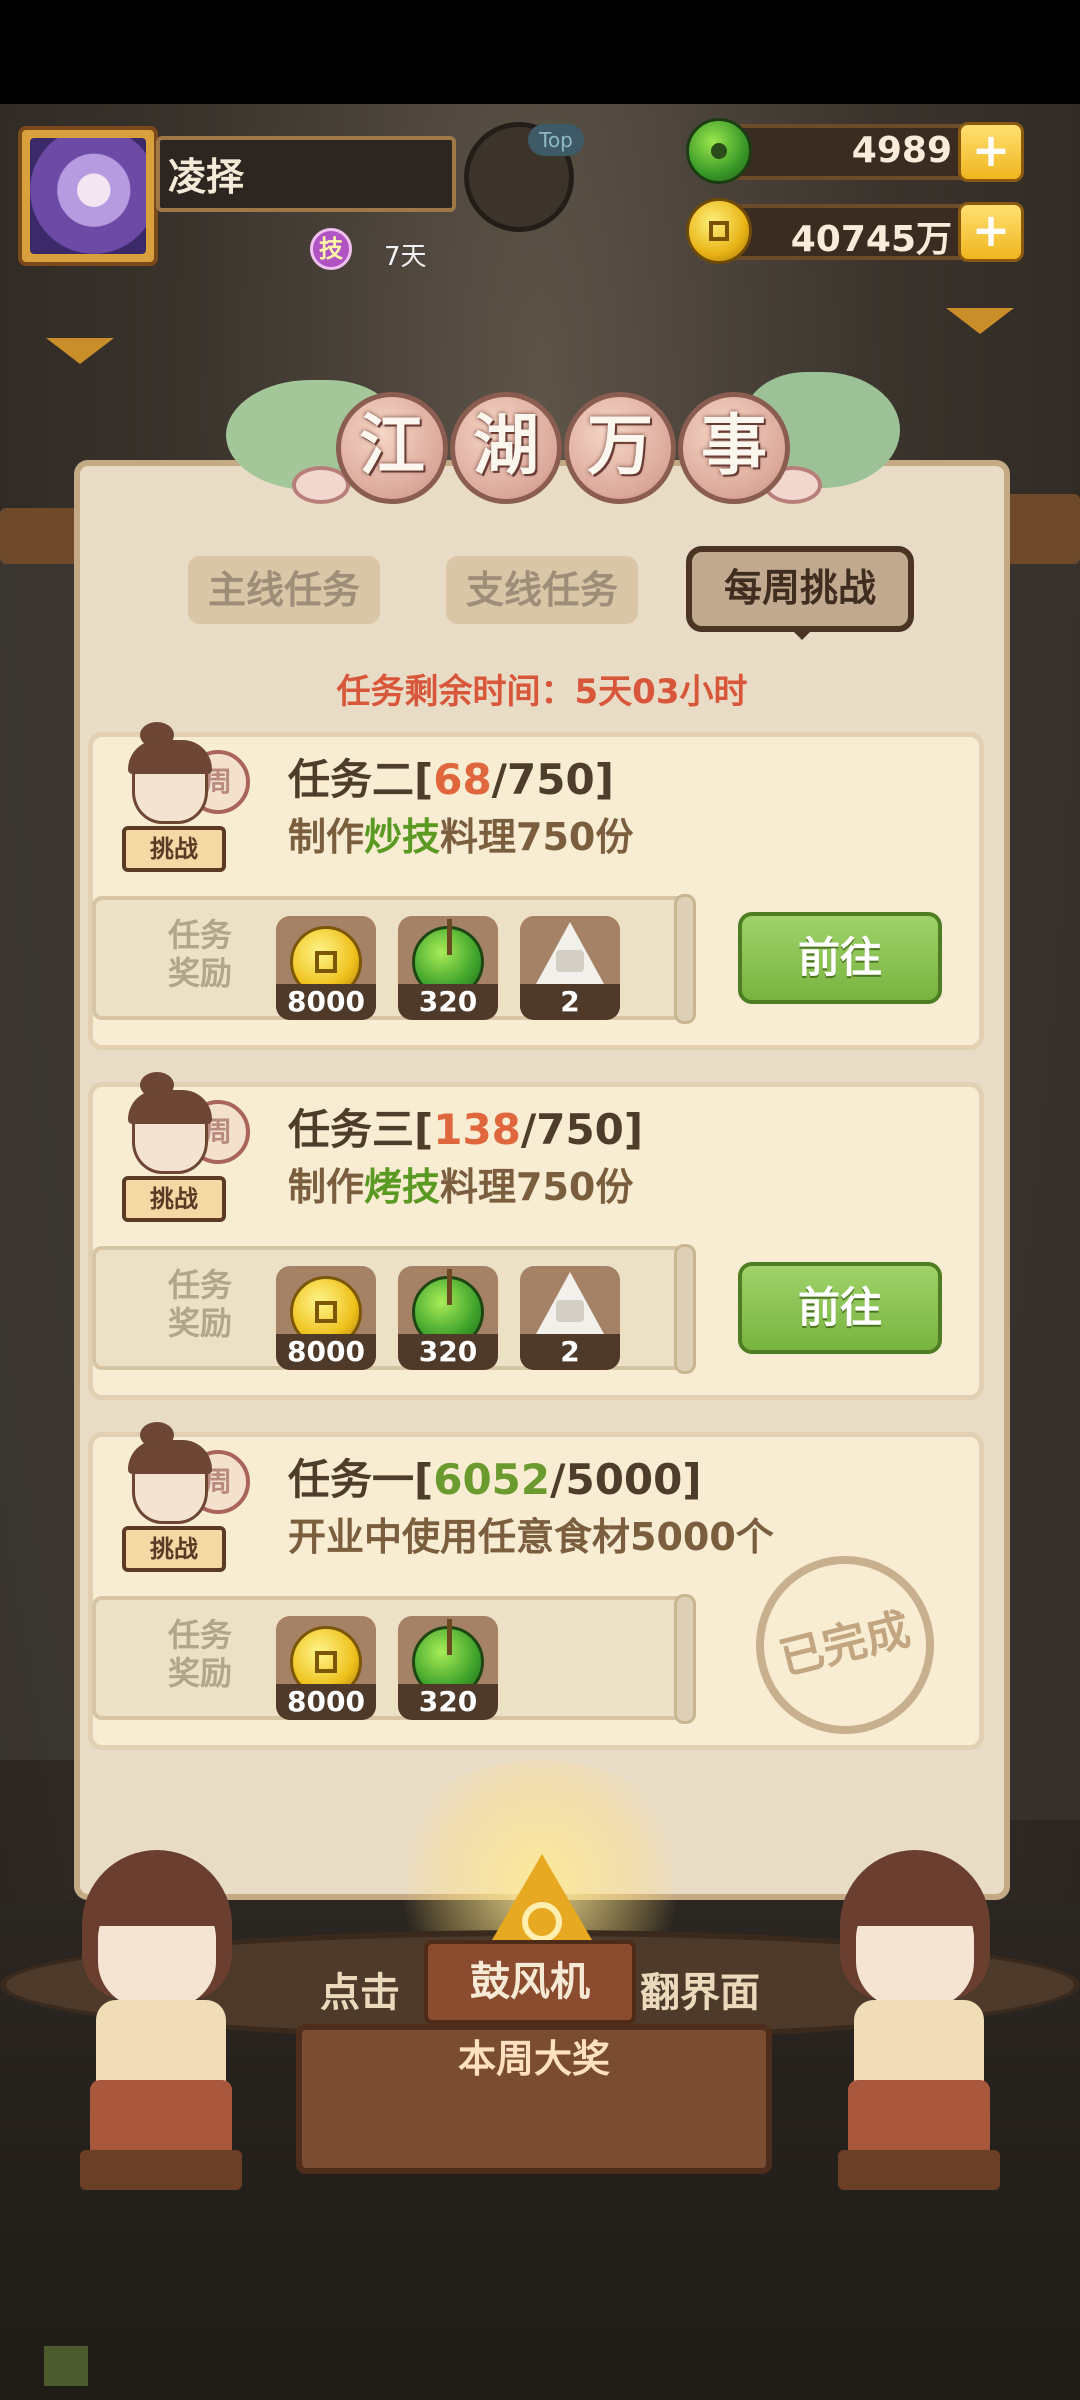  I want to click on task-progress: 68, so click(462, 779).